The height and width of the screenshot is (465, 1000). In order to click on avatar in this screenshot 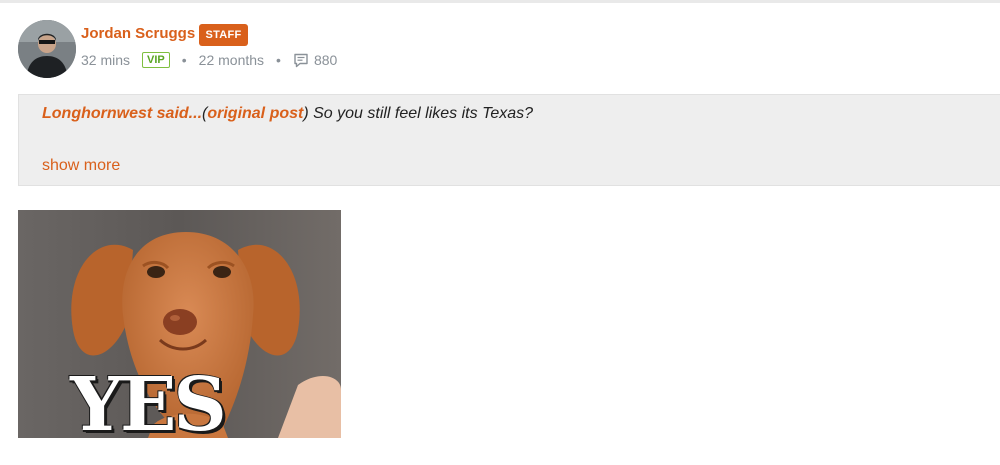, I will do `click(47, 49)`.